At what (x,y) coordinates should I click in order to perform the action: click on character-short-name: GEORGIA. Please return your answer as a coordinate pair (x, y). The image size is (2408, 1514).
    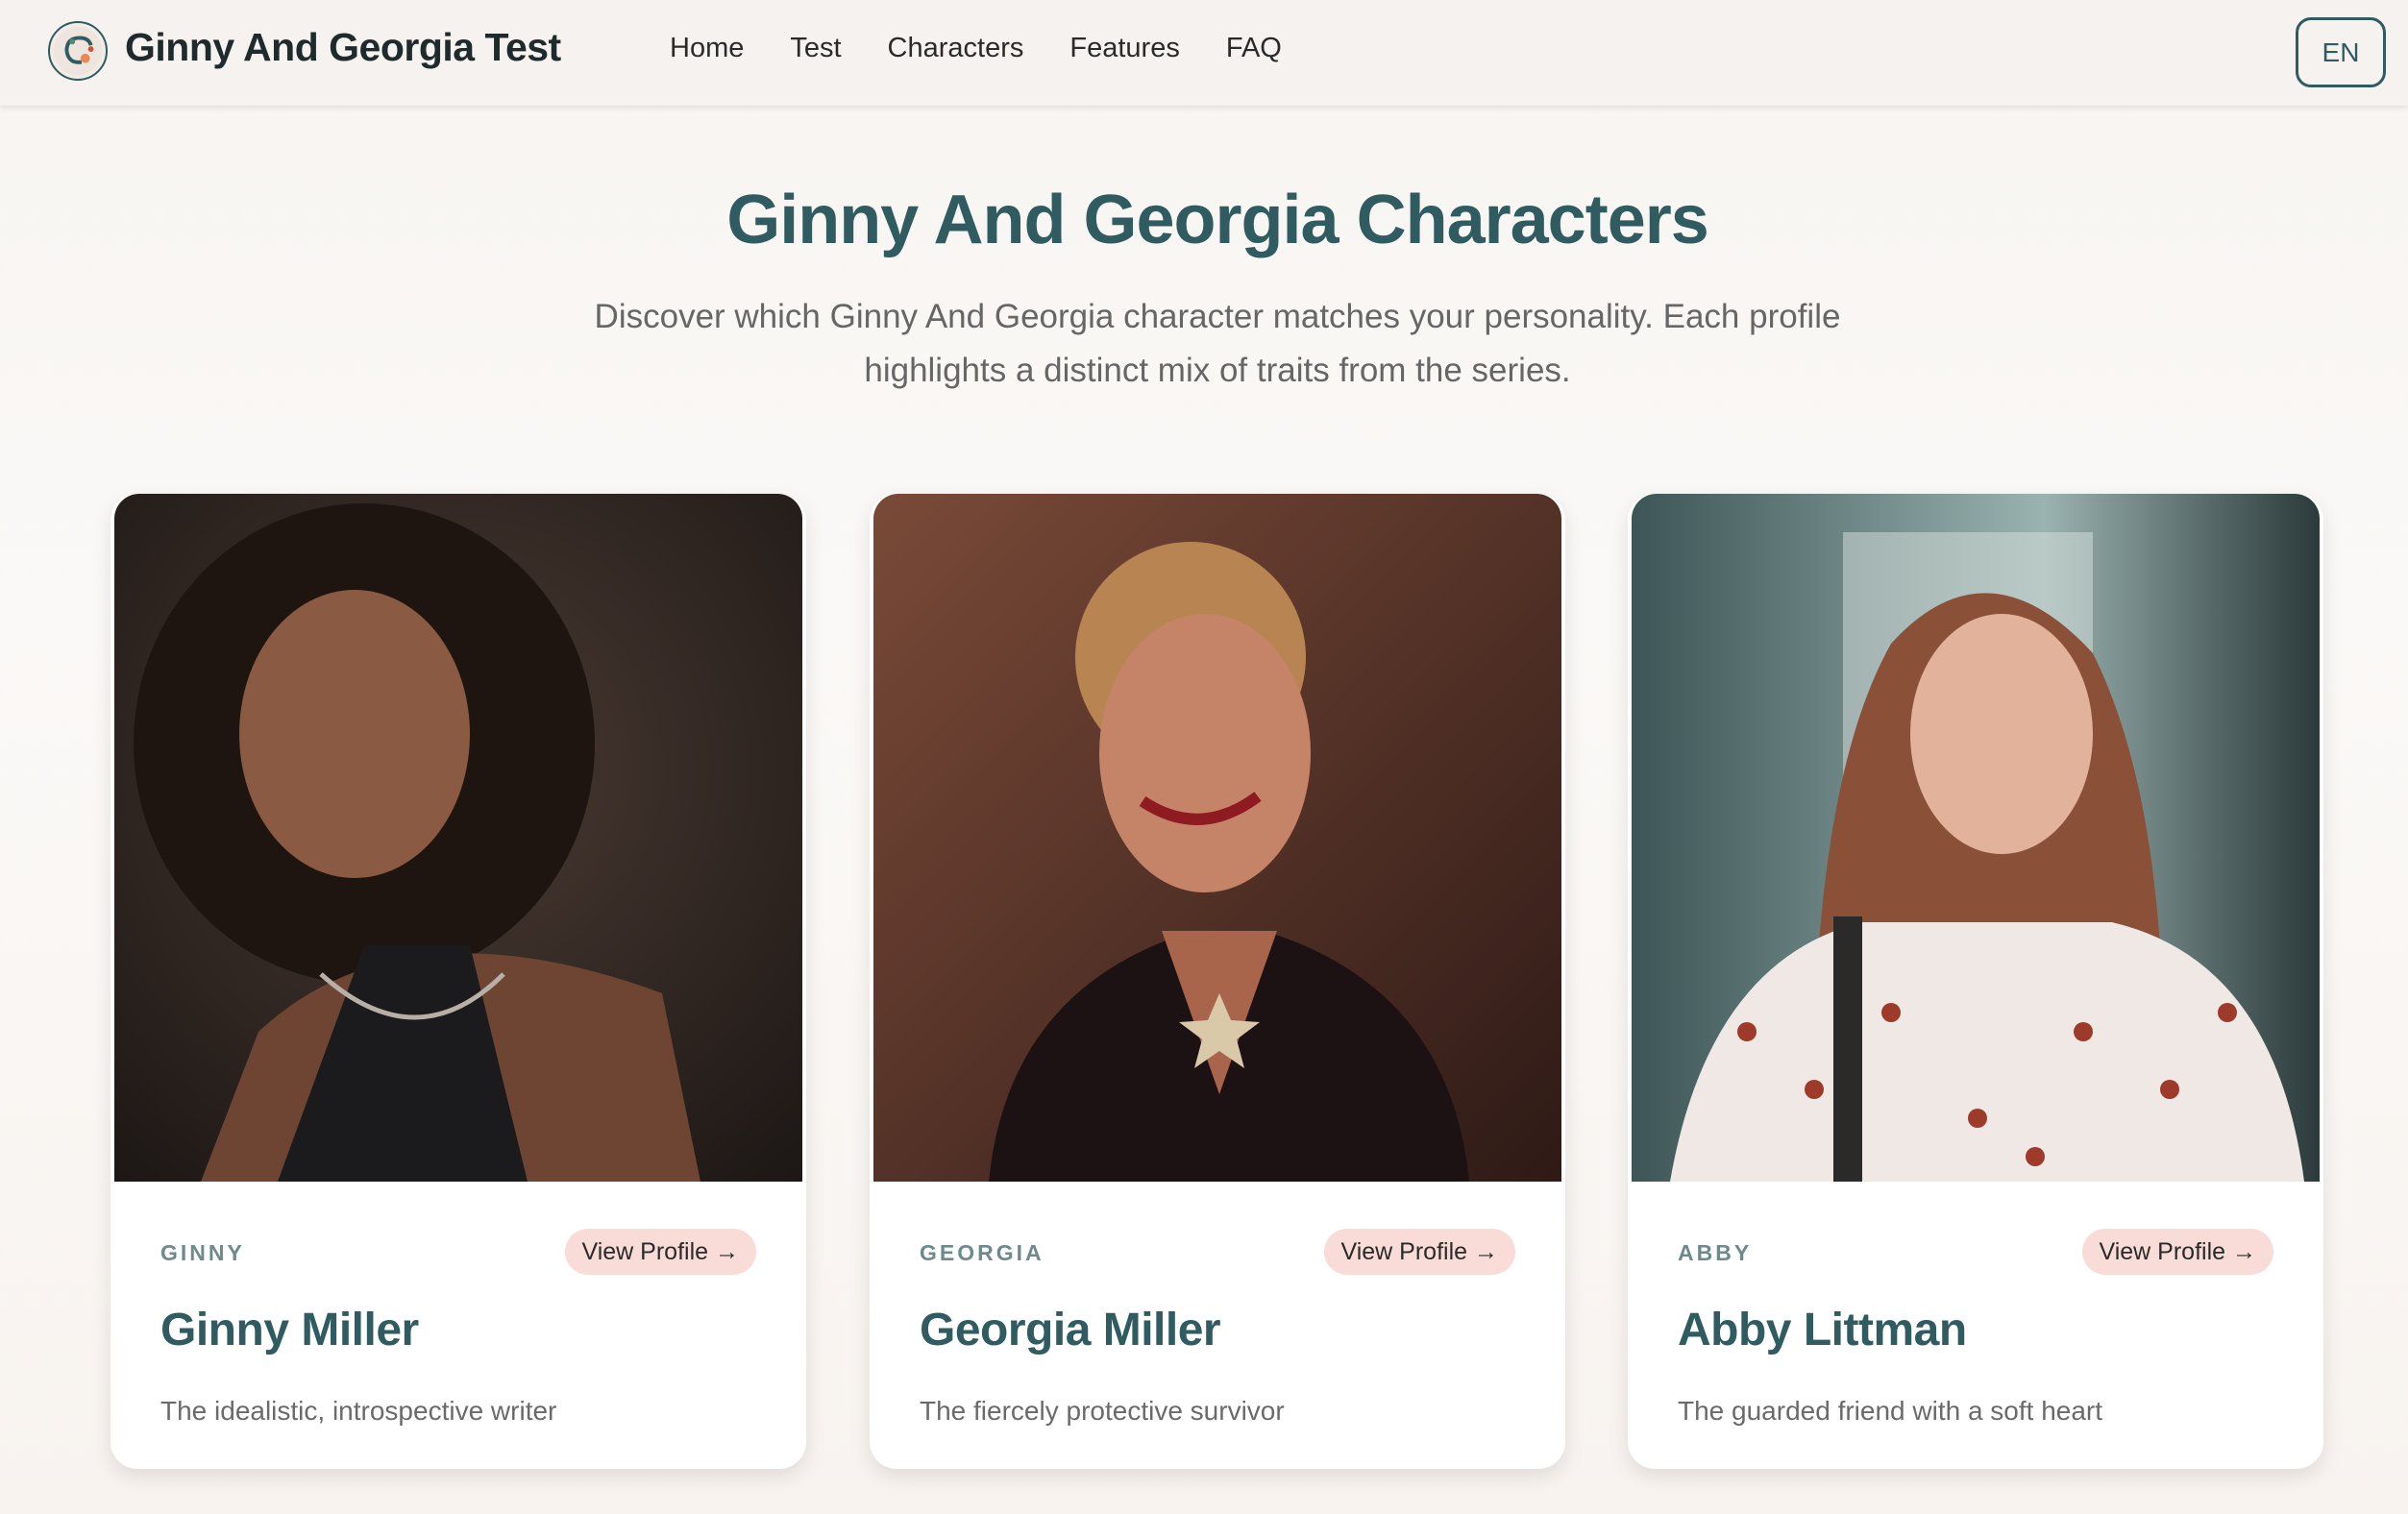
    Looking at the image, I should click on (982, 1252).